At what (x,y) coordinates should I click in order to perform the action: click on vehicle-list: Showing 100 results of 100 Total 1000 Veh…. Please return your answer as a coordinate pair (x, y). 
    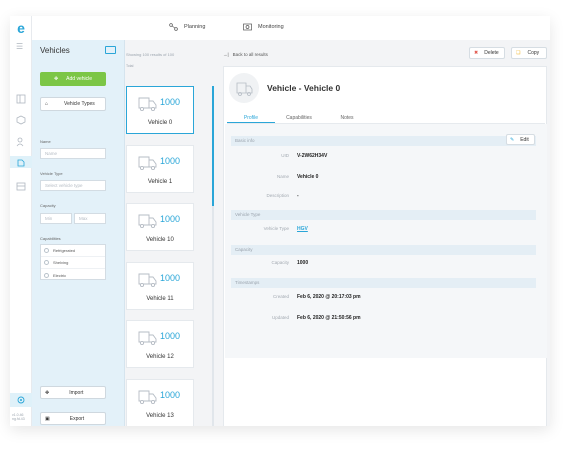
    Looking at the image, I should click on (170, 233).